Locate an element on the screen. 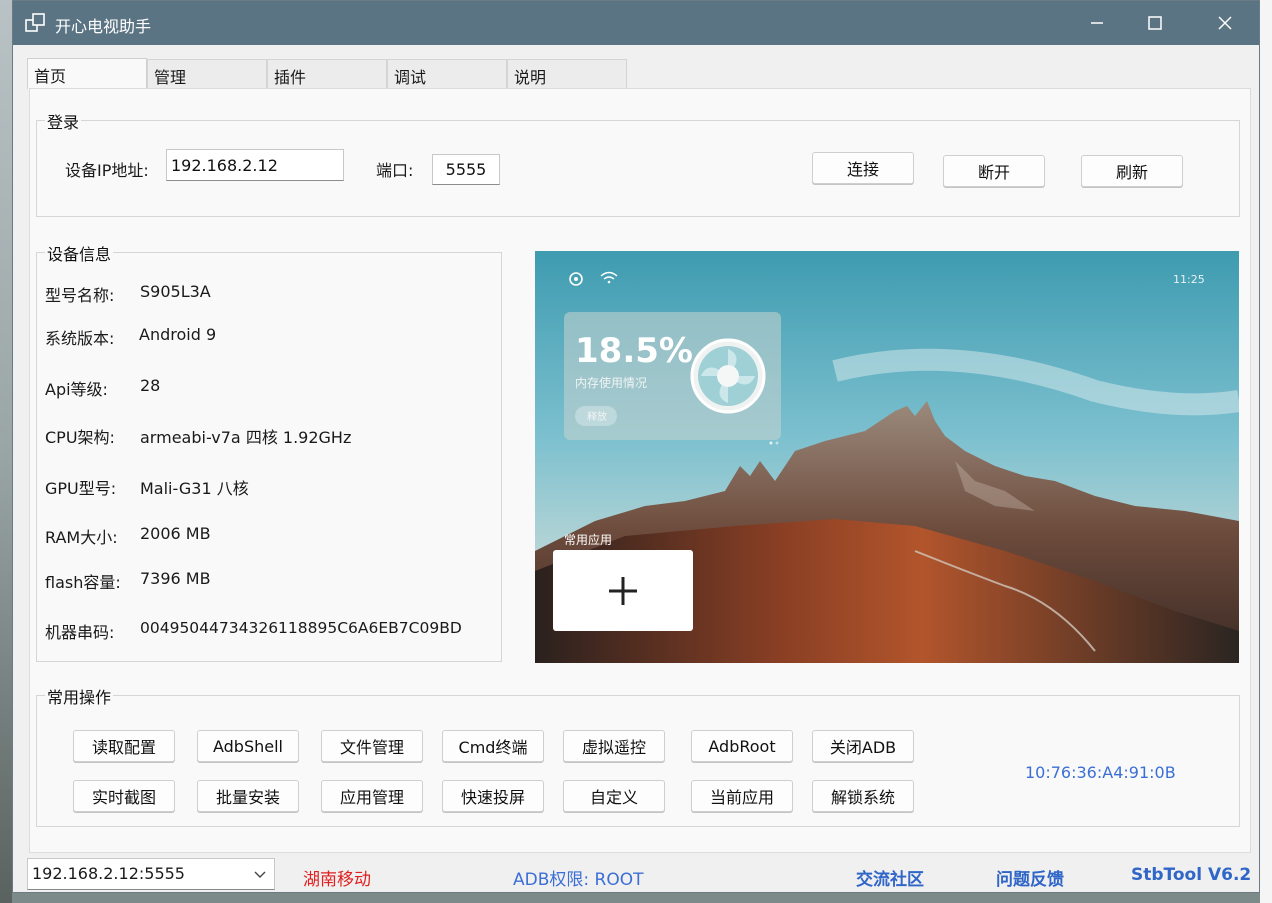  quick-cast-button: 快速投屏 is located at coordinates (493, 796).